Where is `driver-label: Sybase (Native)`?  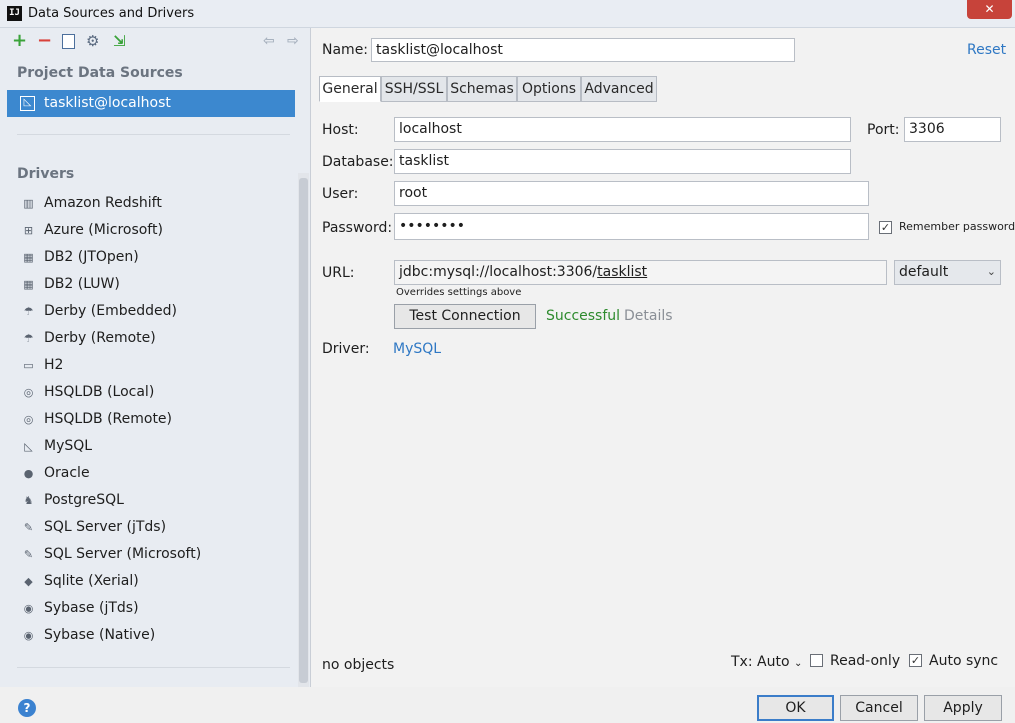 driver-label: Sybase (Native) is located at coordinates (100, 635).